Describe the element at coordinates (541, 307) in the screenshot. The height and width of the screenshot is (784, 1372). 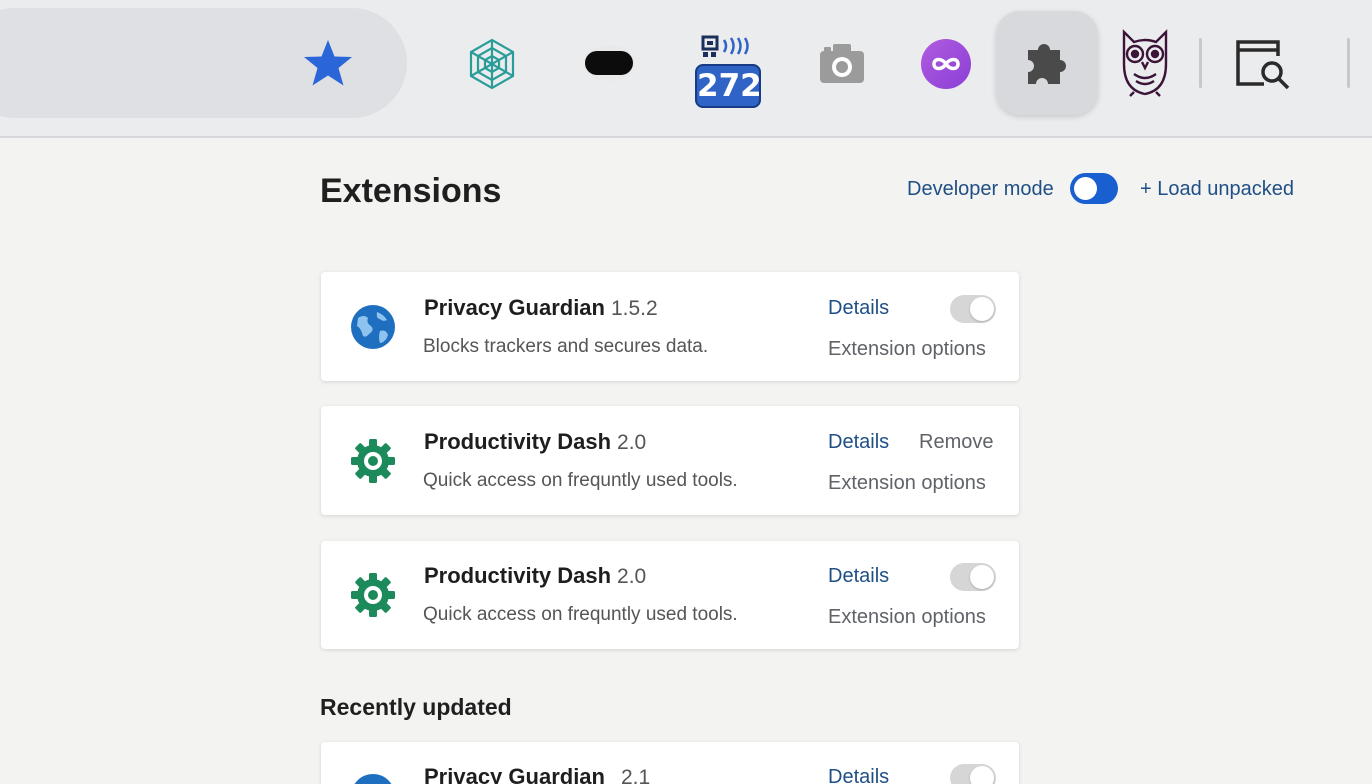
I see `extension-name: Privacy Guardian 1.5.2` at that location.